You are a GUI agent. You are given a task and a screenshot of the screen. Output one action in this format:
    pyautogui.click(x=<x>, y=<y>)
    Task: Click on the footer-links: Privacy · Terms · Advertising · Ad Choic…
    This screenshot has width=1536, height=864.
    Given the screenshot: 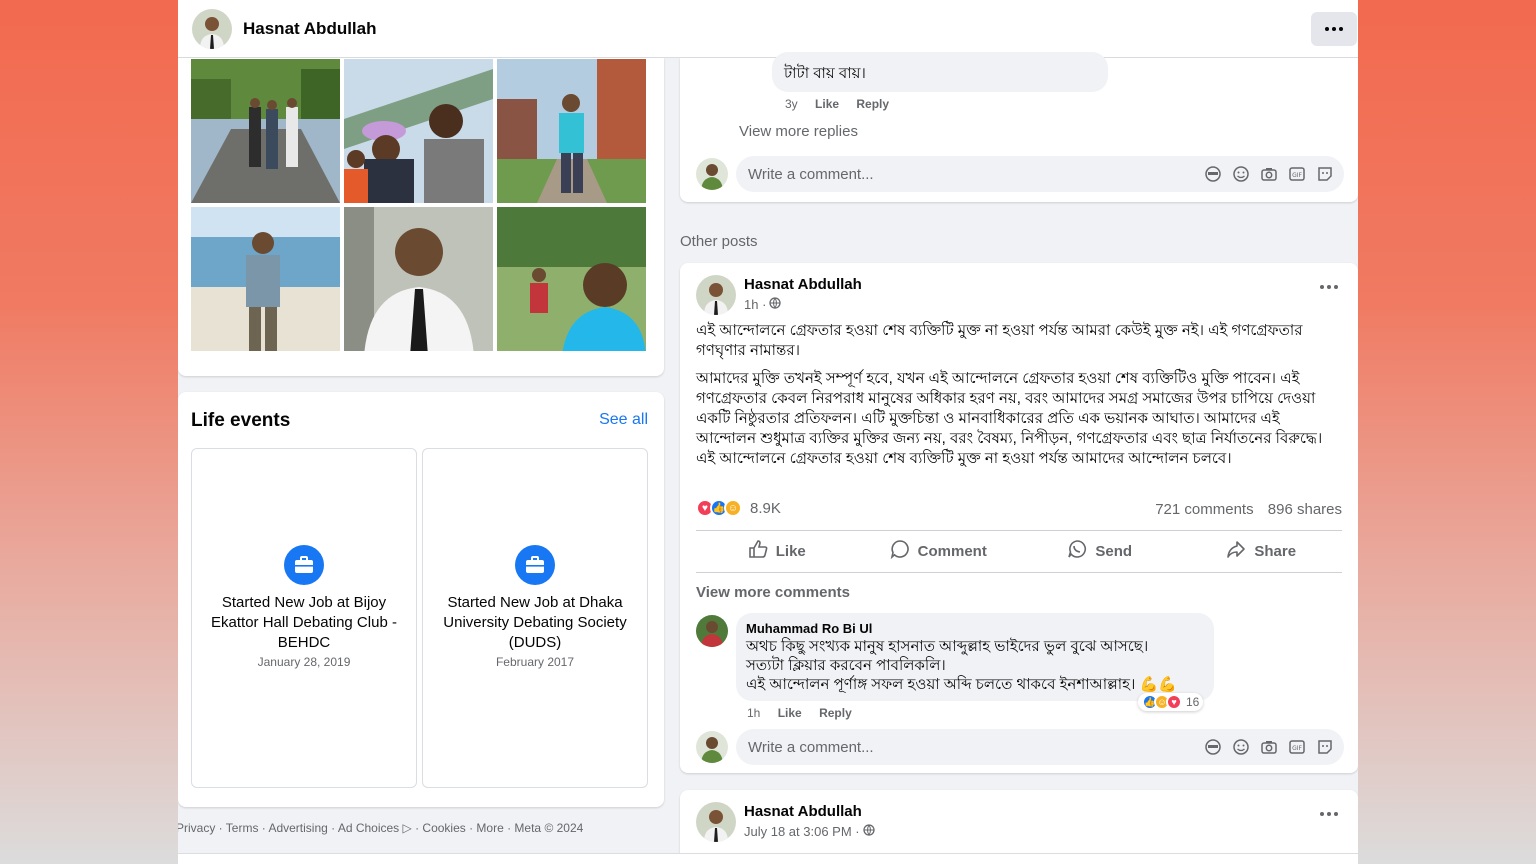 What is the action you would take?
    pyautogui.click(x=380, y=828)
    